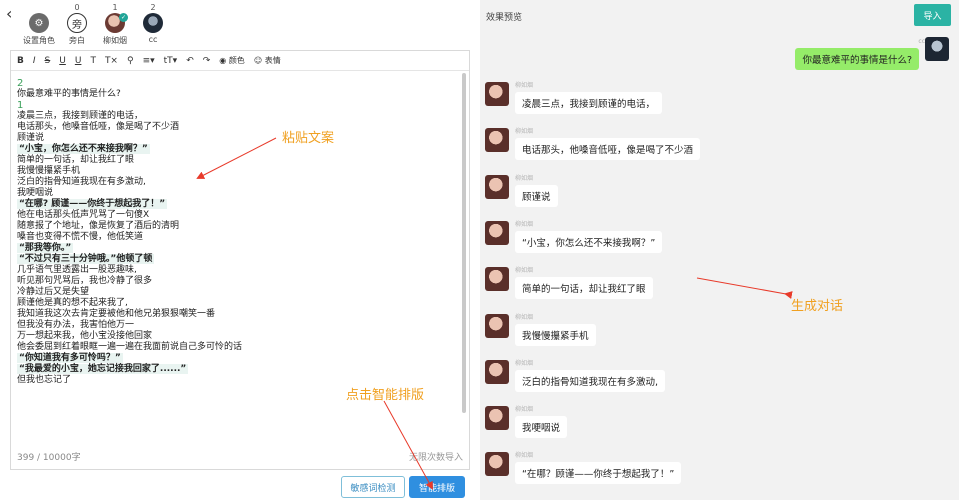 This screenshot has height=500, width=959. I want to click on italic-icon: I, so click(34, 61).